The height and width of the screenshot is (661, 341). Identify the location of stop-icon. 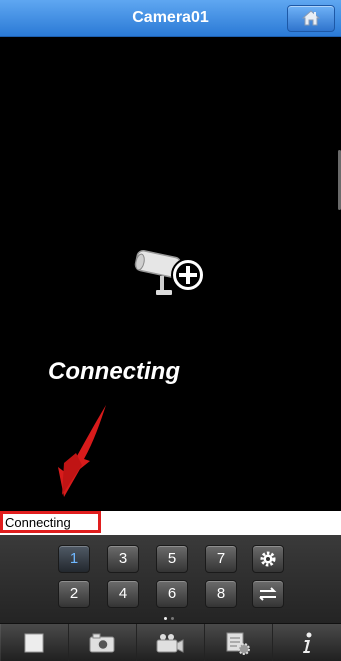
(34, 642).